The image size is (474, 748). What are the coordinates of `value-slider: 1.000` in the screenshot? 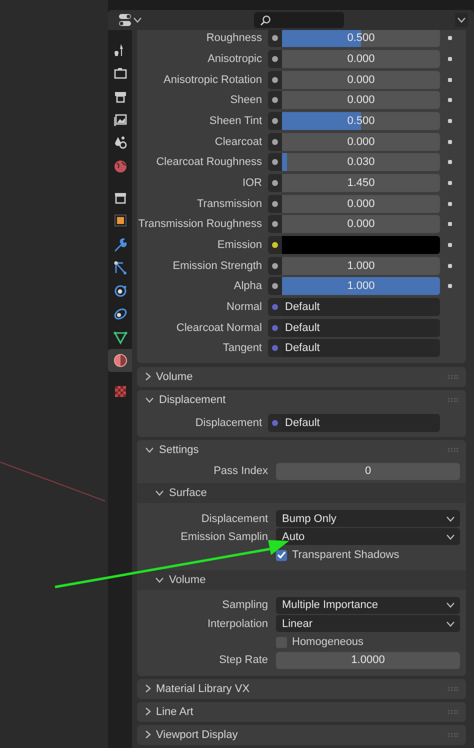 It's located at (361, 286).